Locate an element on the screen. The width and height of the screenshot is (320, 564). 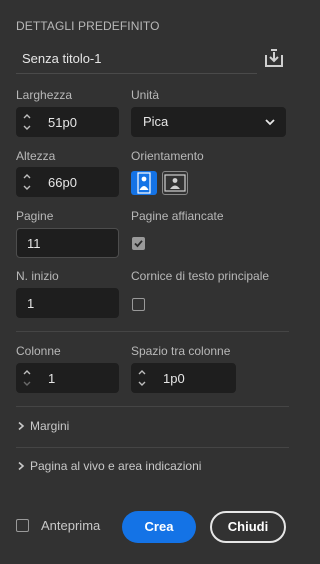
width-stepper is located at coordinates (27, 122).